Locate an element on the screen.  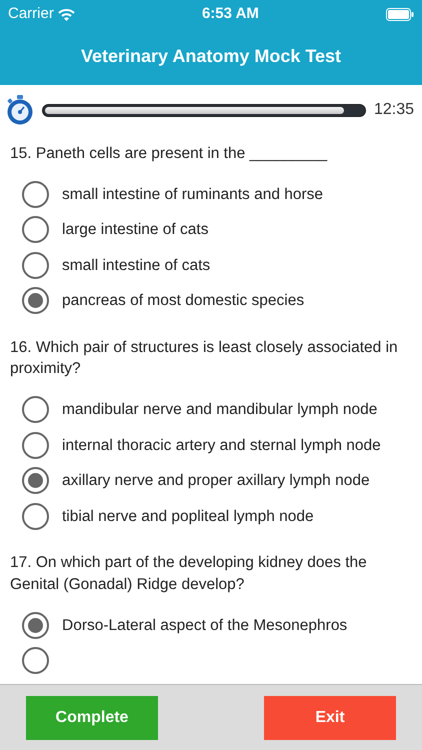
question-text: 17. On which part of the developing kidney does the Genital (Gonadal) Ridge develop? is located at coordinates (188, 574).